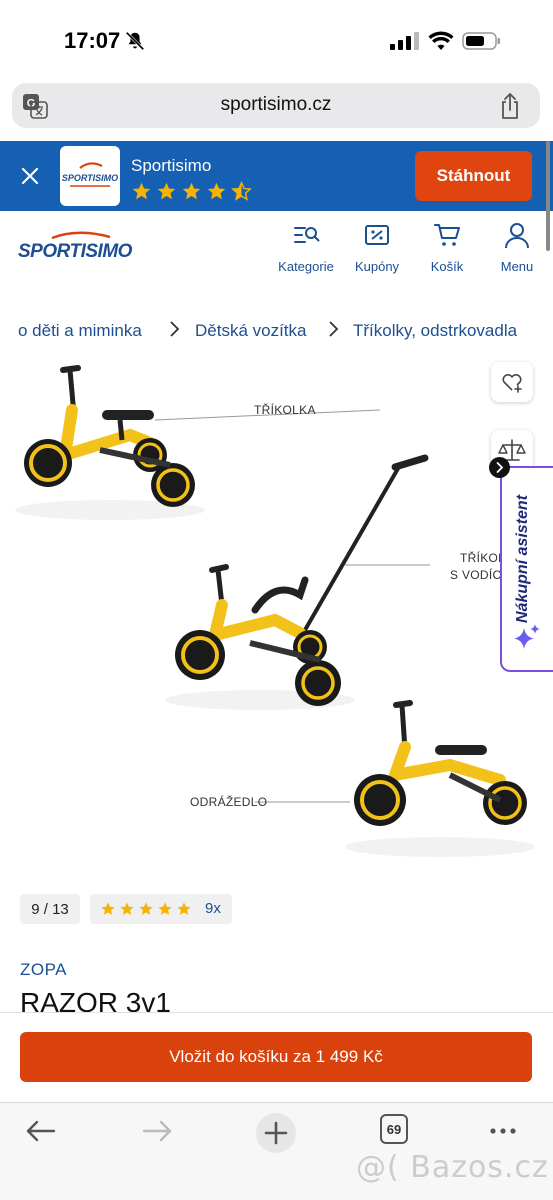 The image size is (553, 1200). I want to click on breadcrumb-item: o děti a miminka, so click(80, 331).